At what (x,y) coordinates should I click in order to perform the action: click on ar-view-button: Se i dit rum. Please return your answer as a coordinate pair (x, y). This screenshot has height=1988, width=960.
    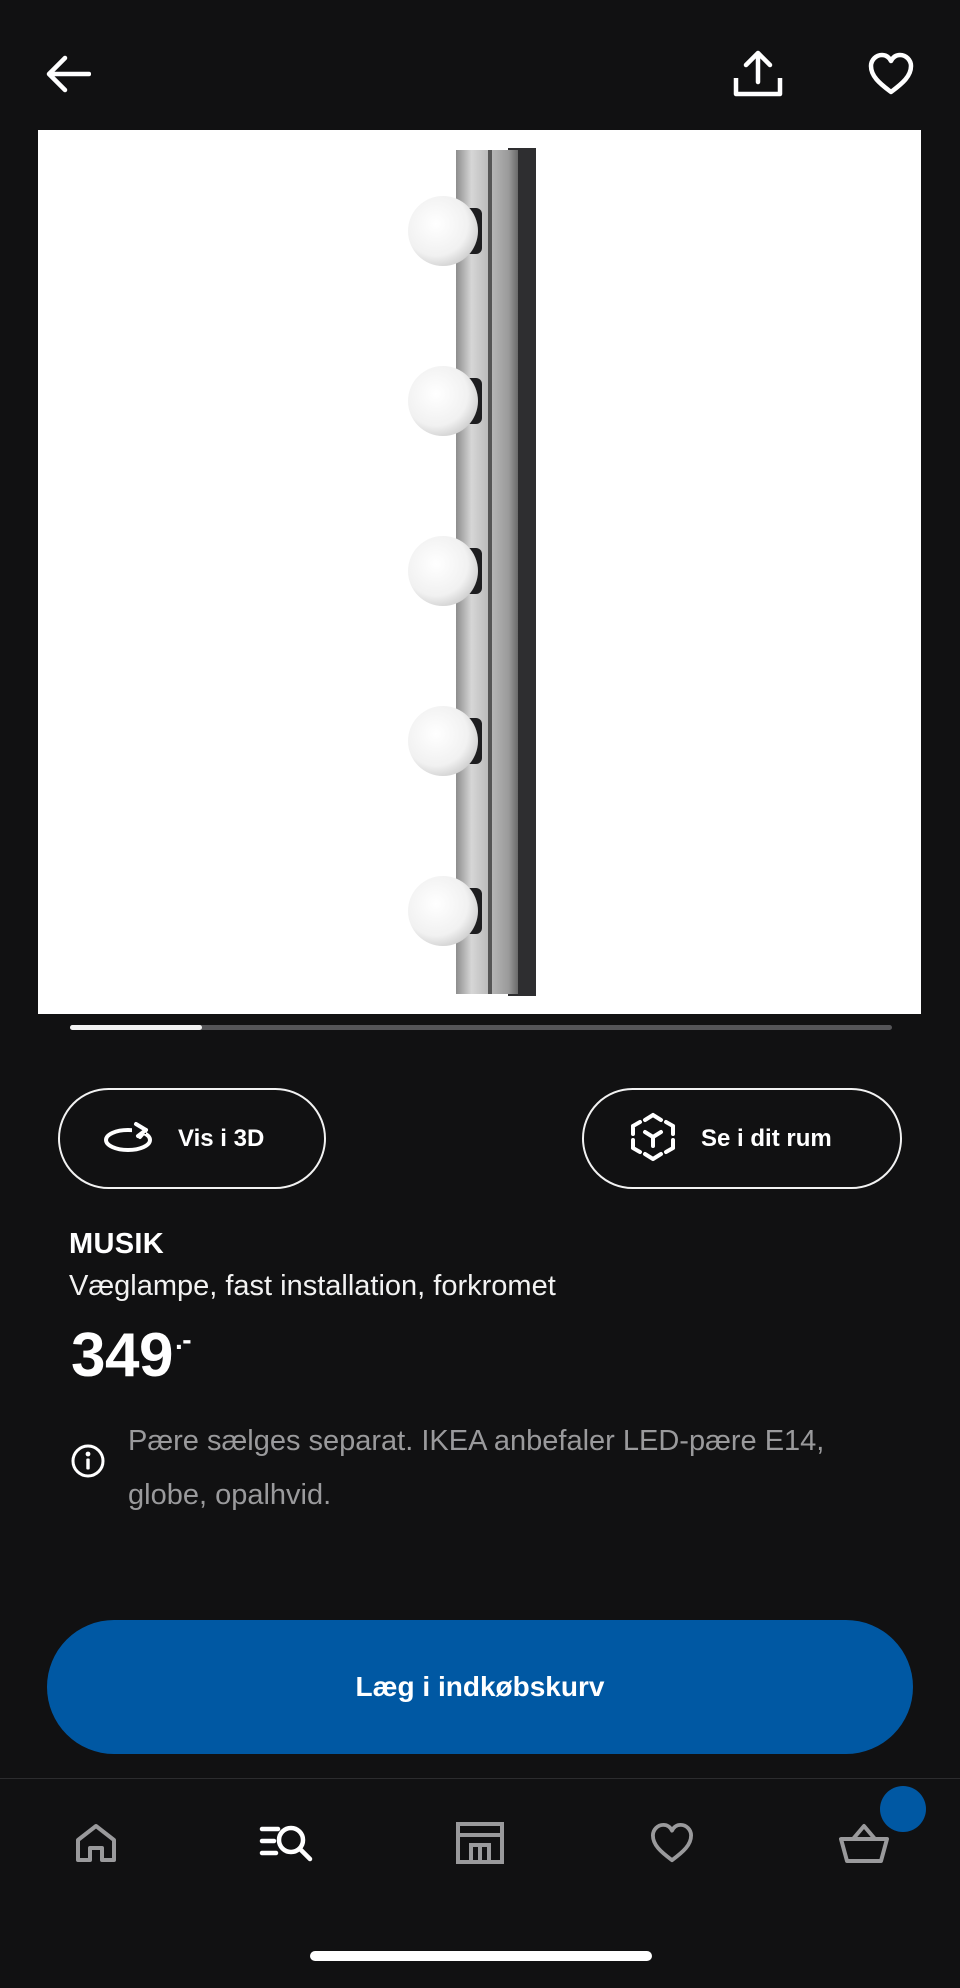
    Looking at the image, I should click on (742, 1138).